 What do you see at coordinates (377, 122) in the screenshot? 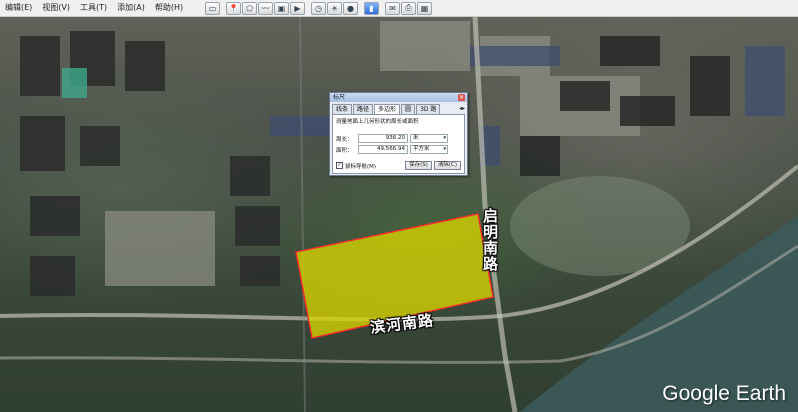
I see `panel-description: 测量地面上几何形状的周长或面积` at bounding box center [377, 122].